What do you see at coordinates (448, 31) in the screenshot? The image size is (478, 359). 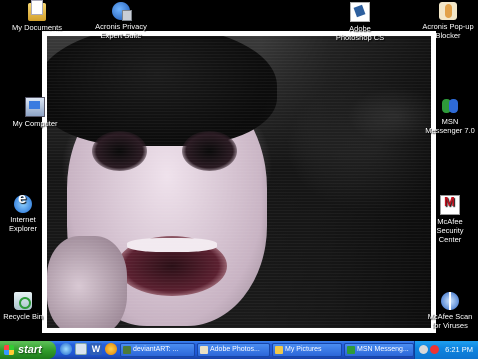 I see `desktop-icon-label: Acronis Pop-up Blocker` at bounding box center [448, 31].